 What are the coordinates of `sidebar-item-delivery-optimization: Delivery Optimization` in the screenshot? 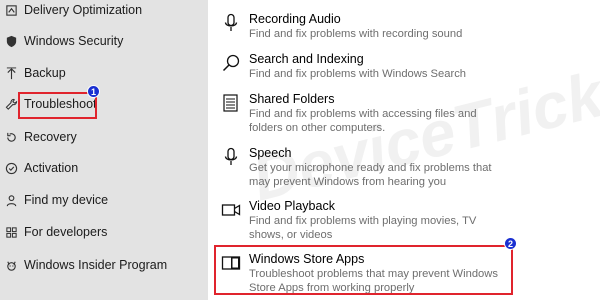 It's located at (104, 10).